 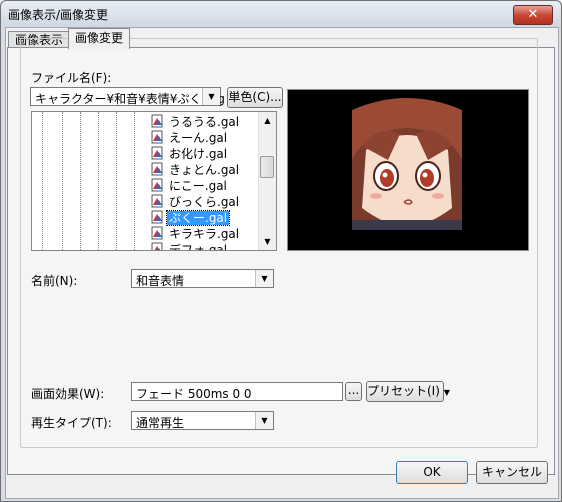 I want to click on playback-value: 通常再生, so click(x=160, y=423).